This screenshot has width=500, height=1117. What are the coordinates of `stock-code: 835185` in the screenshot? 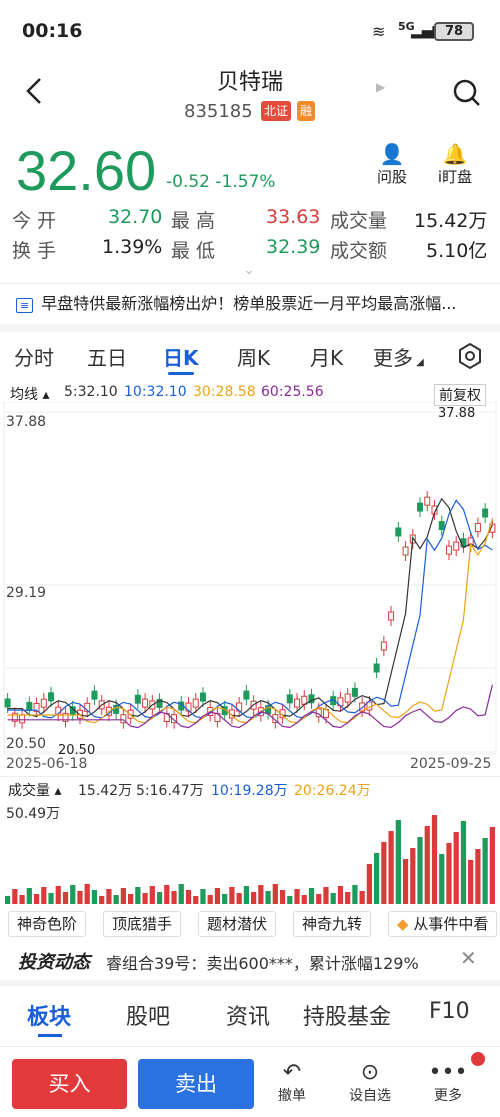 It's located at (218, 111).